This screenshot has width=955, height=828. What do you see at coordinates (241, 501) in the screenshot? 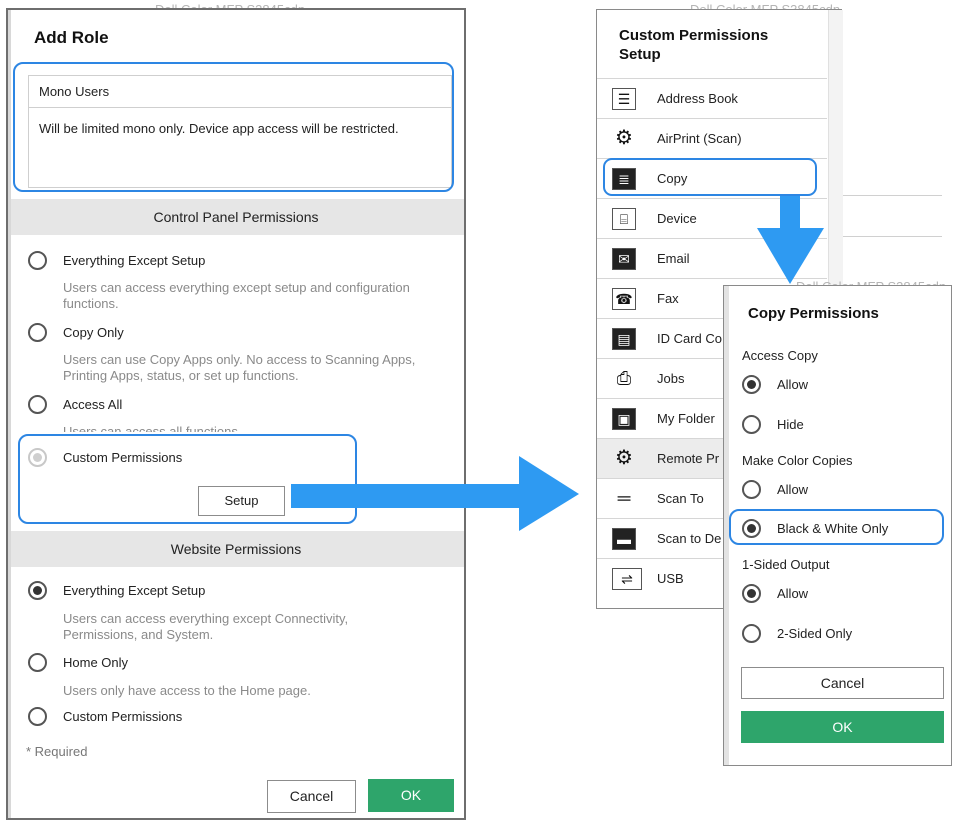
I see `setup-button: Setup` at bounding box center [241, 501].